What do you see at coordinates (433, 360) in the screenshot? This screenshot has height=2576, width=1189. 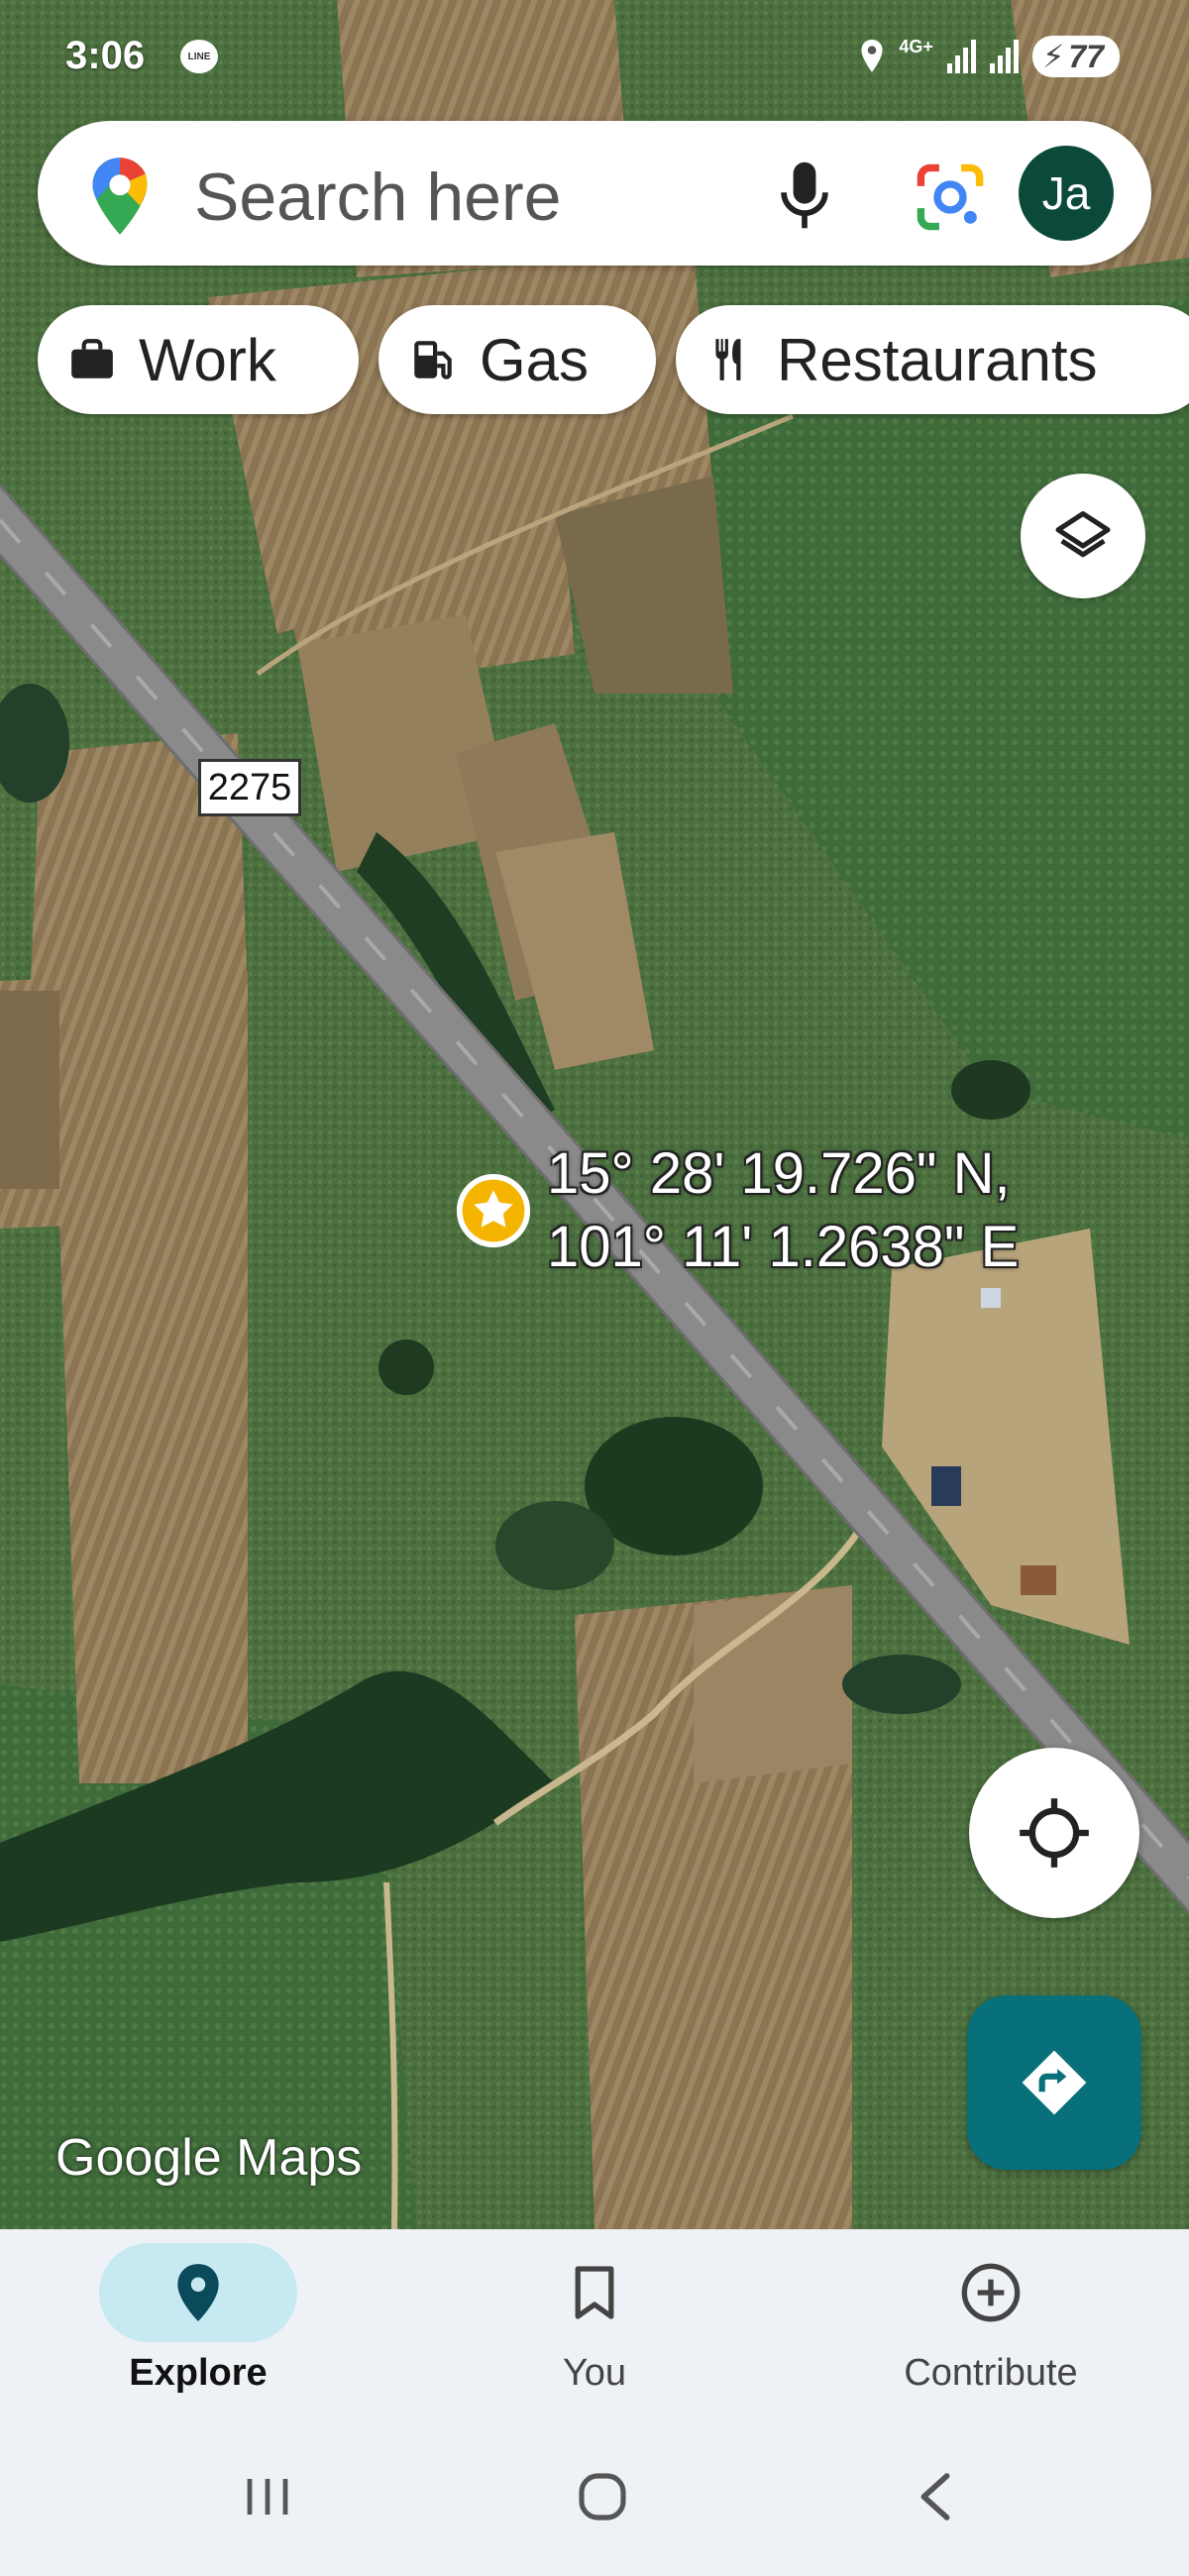 I see `gas-station-icon` at bounding box center [433, 360].